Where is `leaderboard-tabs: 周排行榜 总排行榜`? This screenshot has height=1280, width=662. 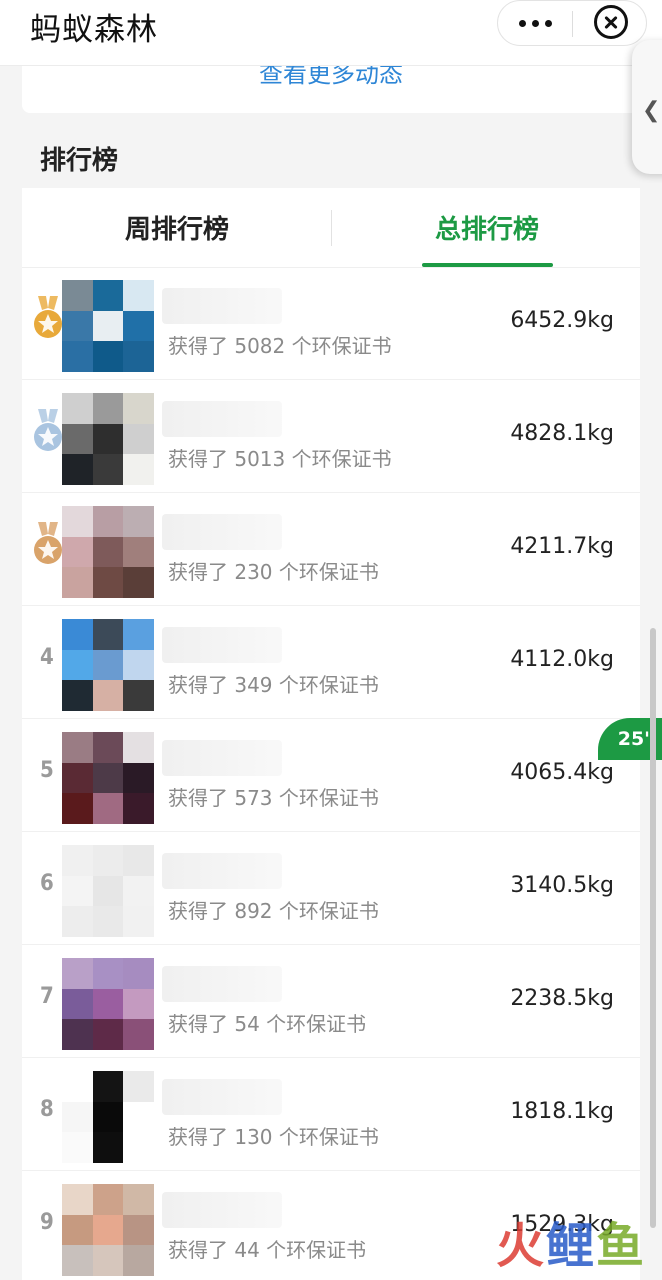 leaderboard-tabs: 周排行榜 总排行榜 is located at coordinates (331, 228).